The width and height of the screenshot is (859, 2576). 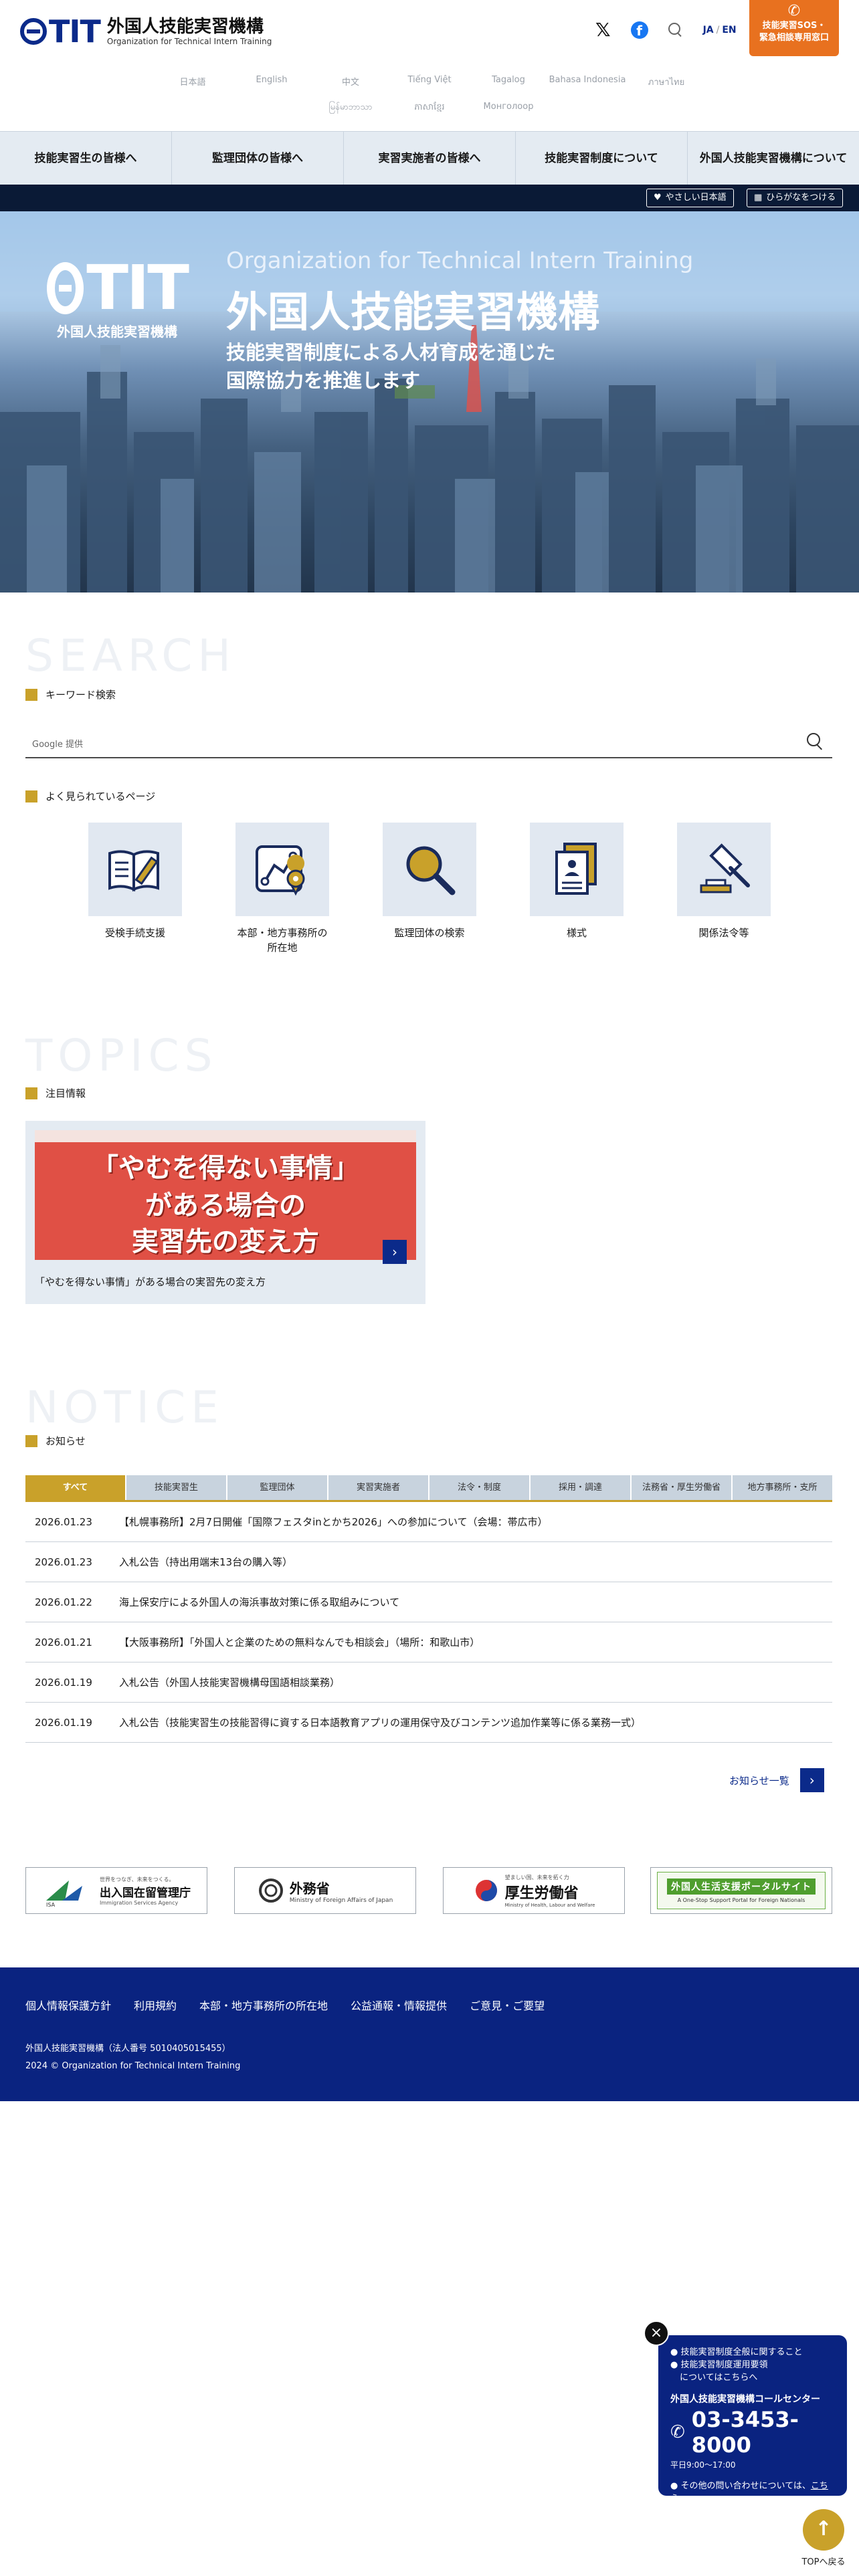 What do you see at coordinates (428, 1683) in the screenshot?
I see `list-item: 2026.01.19 入札公告（外国人技能実習機構母国語相談業務）` at bounding box center [428, 1683].